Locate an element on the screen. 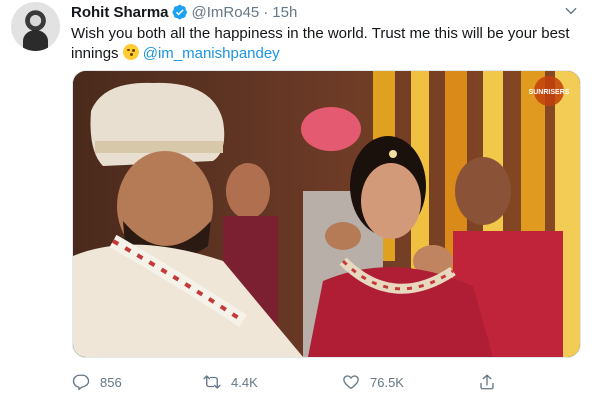 This screenshot has height=400, width=592. share-button is located at coordinates (487, 382).